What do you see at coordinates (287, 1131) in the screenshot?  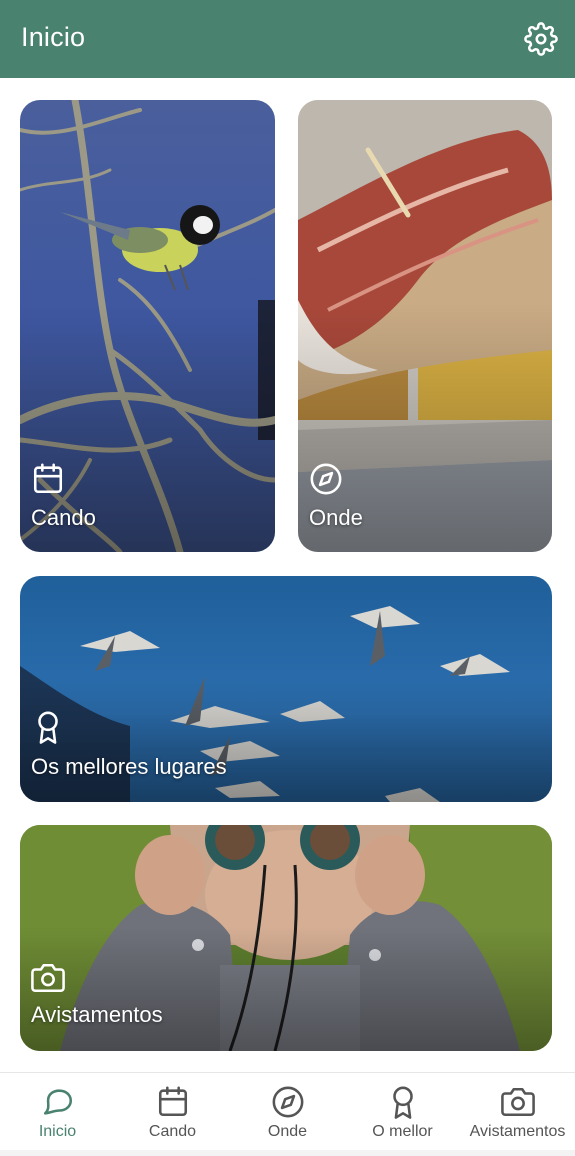 I see `nav-label-onde: Onde` at bounding box center [287, 1131].